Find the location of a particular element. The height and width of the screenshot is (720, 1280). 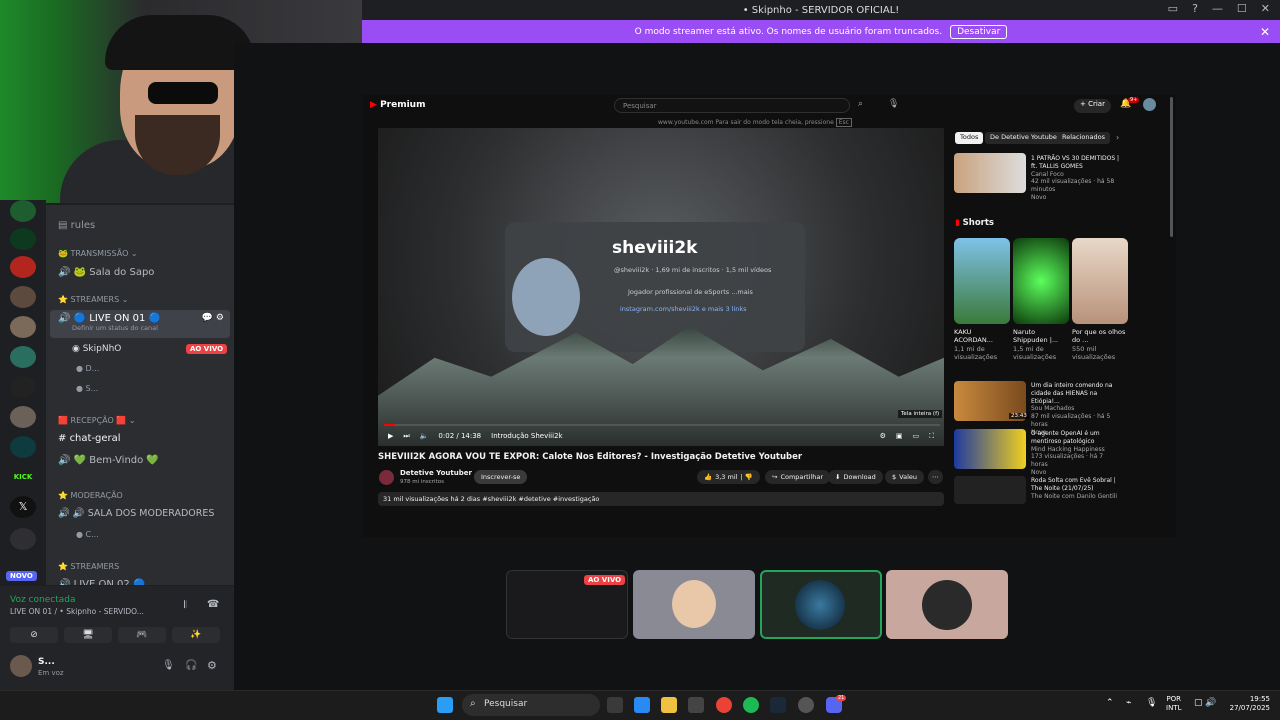

disconnect-icon: ☎ is located at coordinates (213, 604).